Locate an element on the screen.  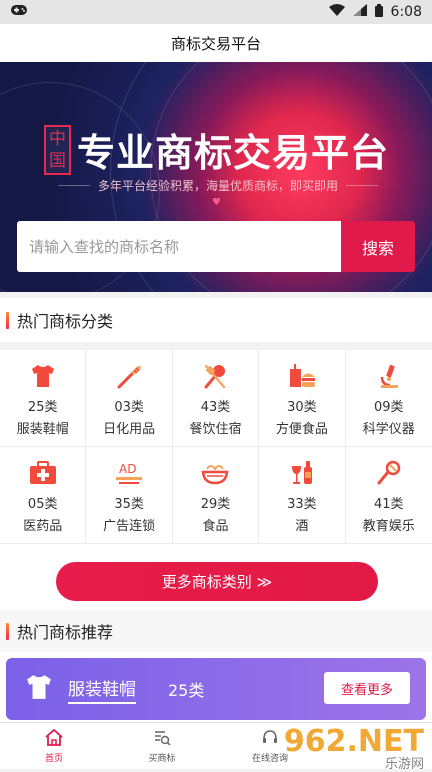
recommend-card: 服装鞋帽 25类 查看更多 is located at coordinates (216, 689).